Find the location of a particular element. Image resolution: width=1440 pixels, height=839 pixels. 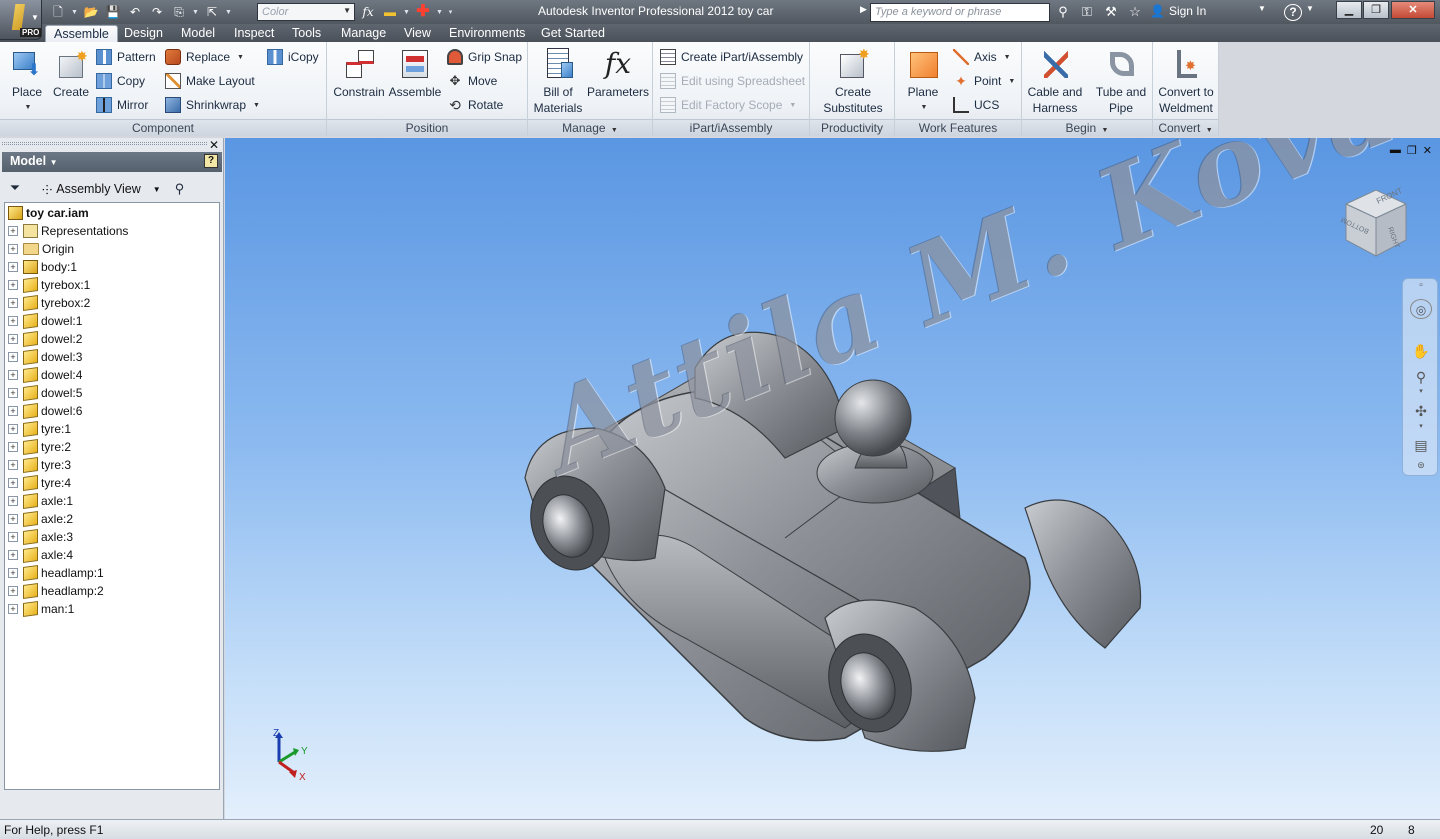

tree-node: + body:1 is located at coordinates (112, 267).